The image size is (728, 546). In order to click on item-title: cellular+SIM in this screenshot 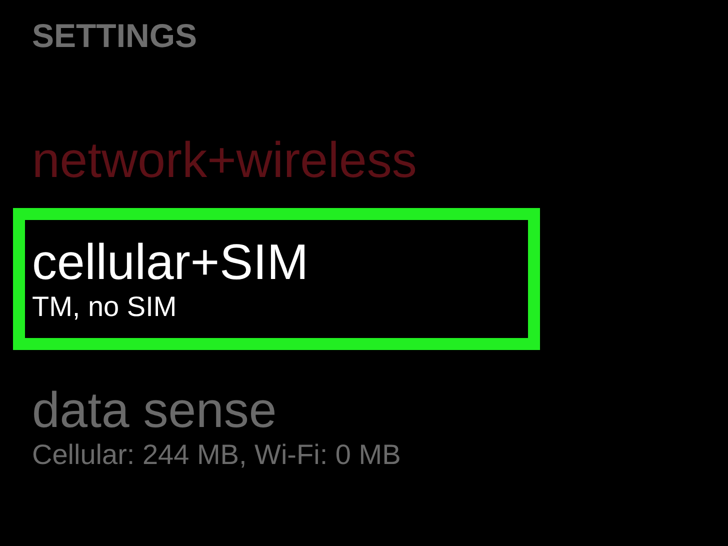, I will do `click(170, 262)`.